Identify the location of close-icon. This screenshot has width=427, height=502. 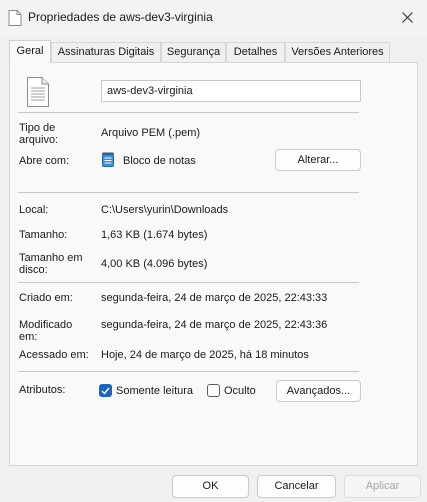
(407, 17).